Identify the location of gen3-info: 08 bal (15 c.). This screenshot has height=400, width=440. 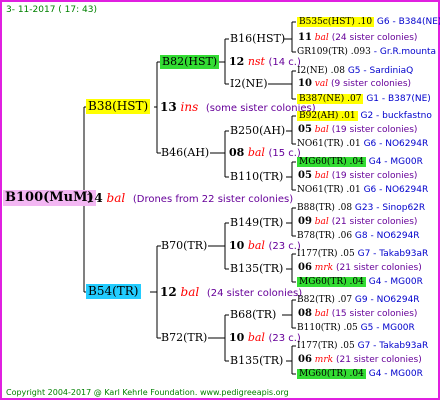
(265, 153).